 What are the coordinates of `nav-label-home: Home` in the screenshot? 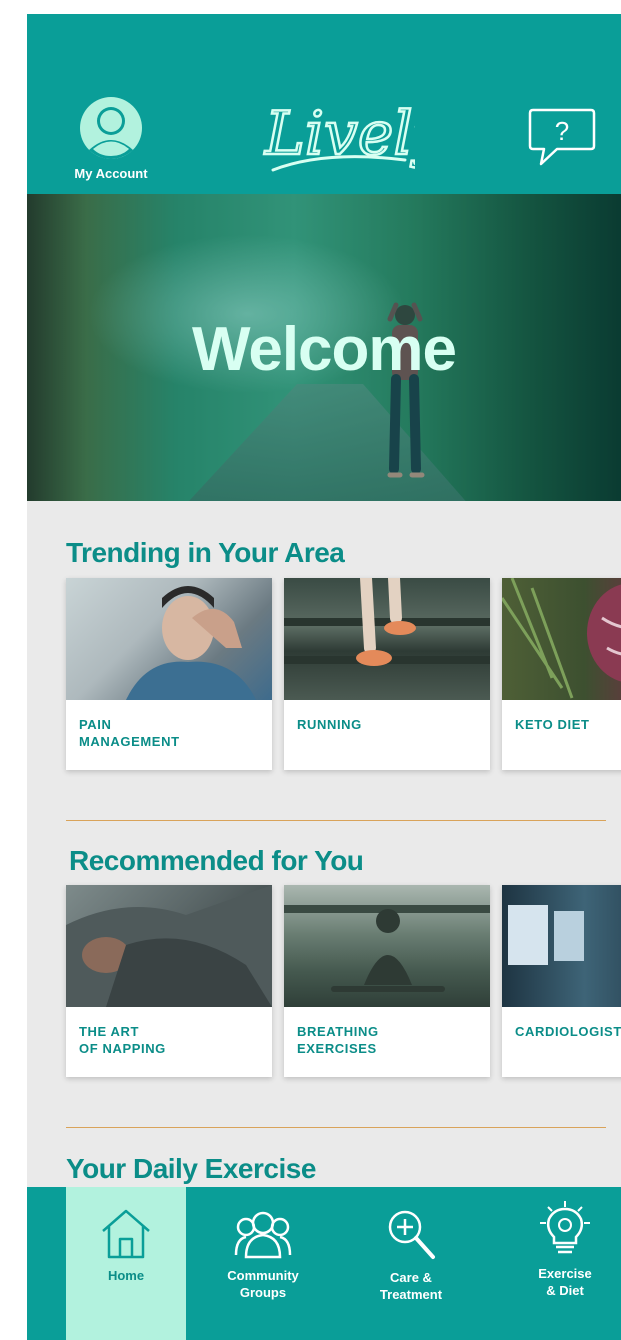 It's located at (126, 1275).